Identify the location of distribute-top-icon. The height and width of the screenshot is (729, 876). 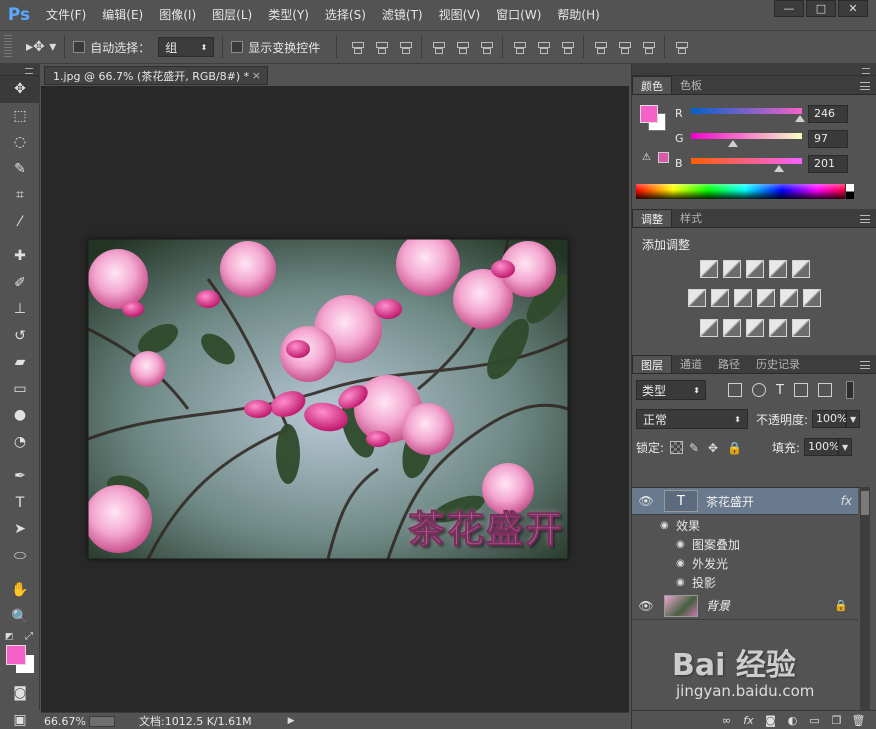
(519, 47).